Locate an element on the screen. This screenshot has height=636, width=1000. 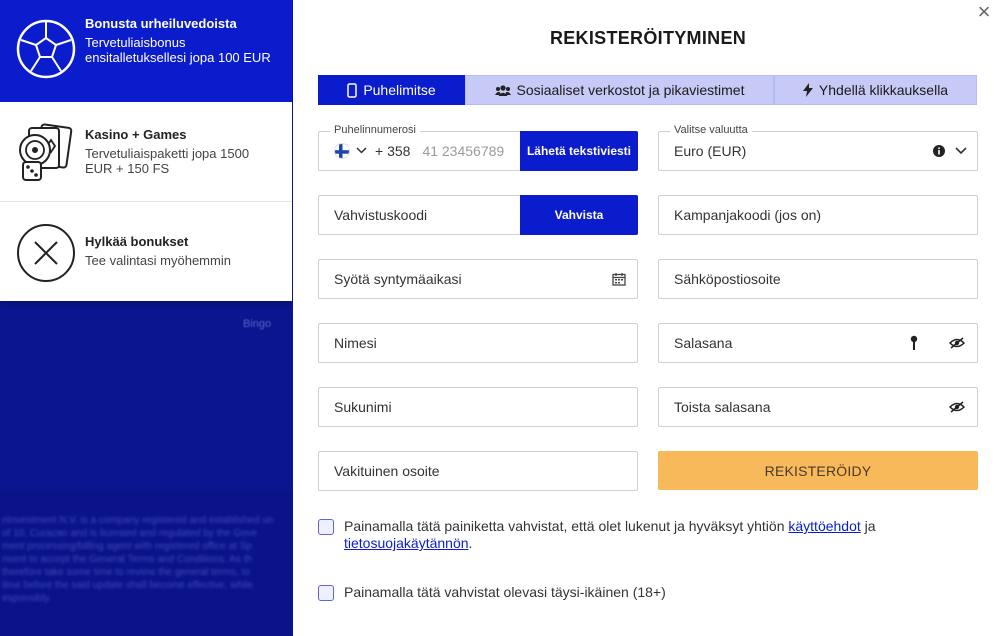
bonus-reject-text: Hylkää bonukset Tee valintasi myöhemmin is located at coordinates (182, 251).